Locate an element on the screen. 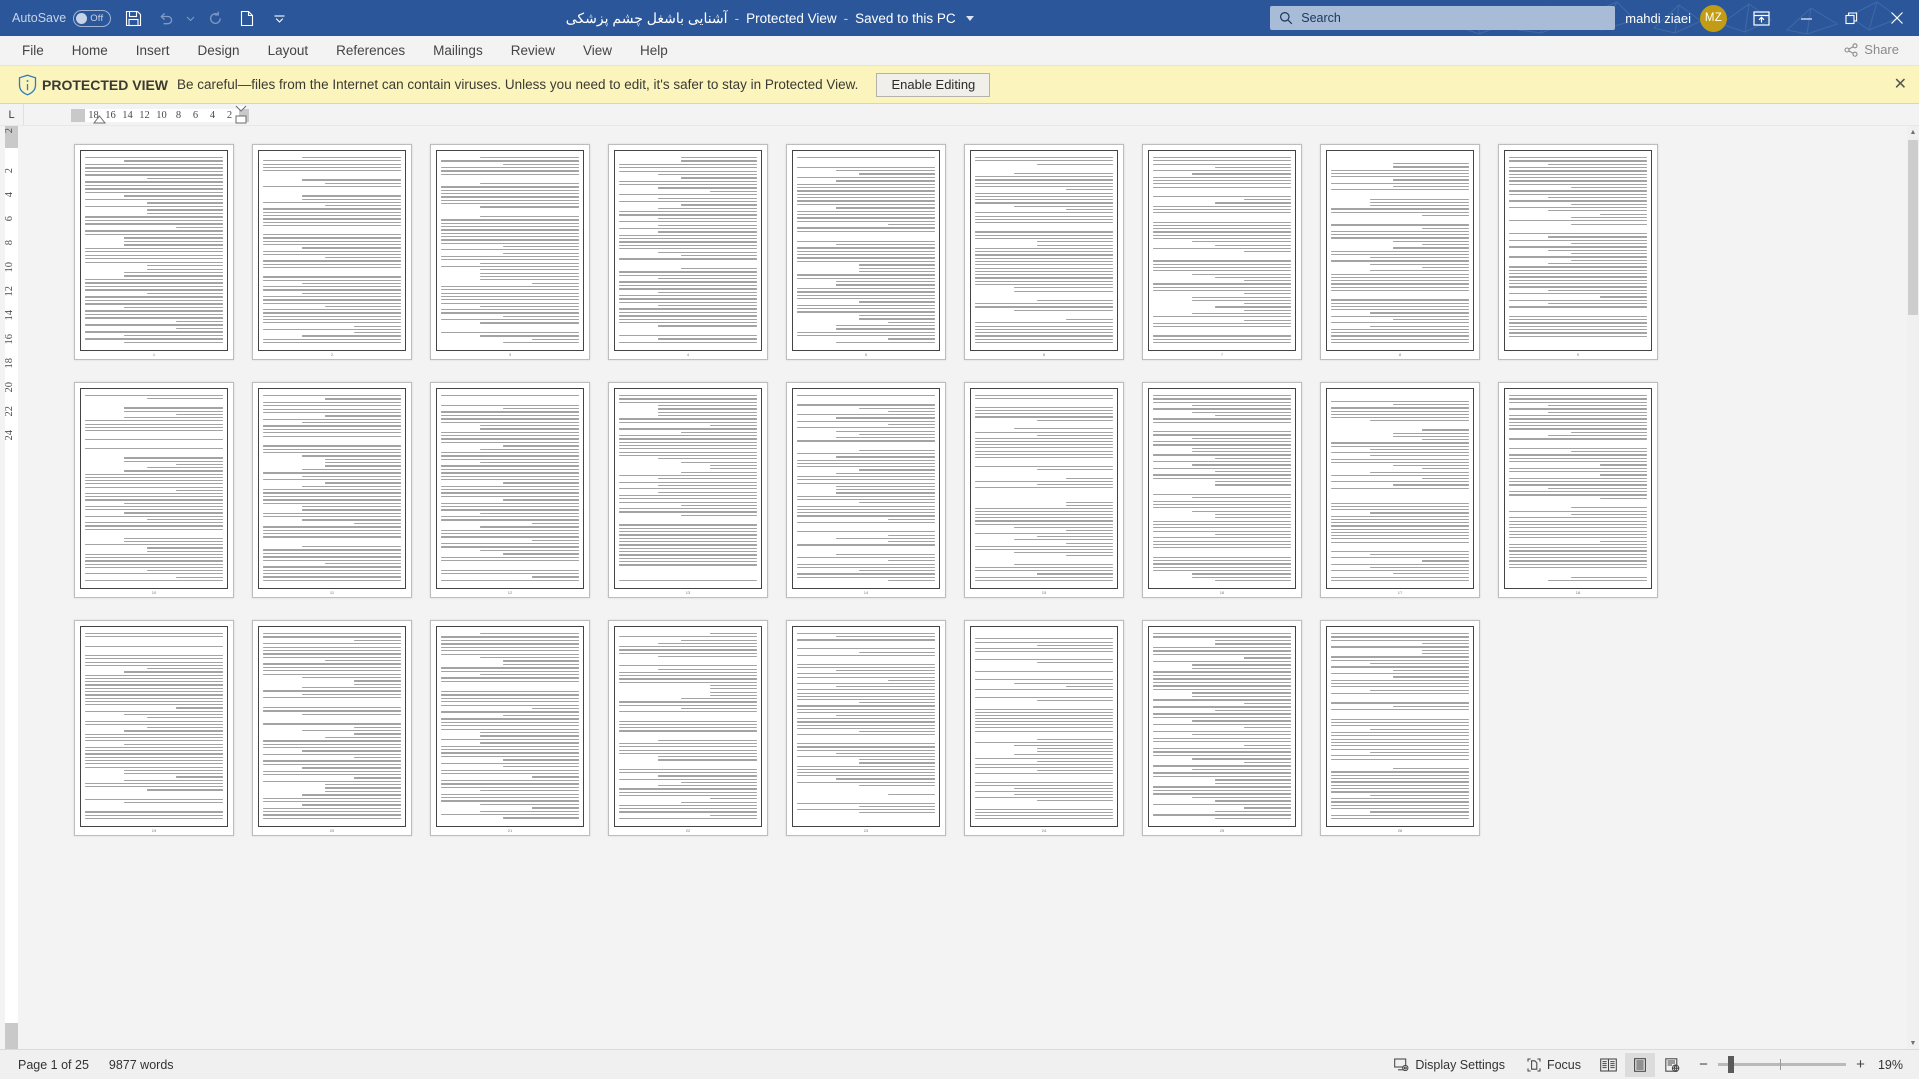  tab-file: File is located at coordinates (33, 50).